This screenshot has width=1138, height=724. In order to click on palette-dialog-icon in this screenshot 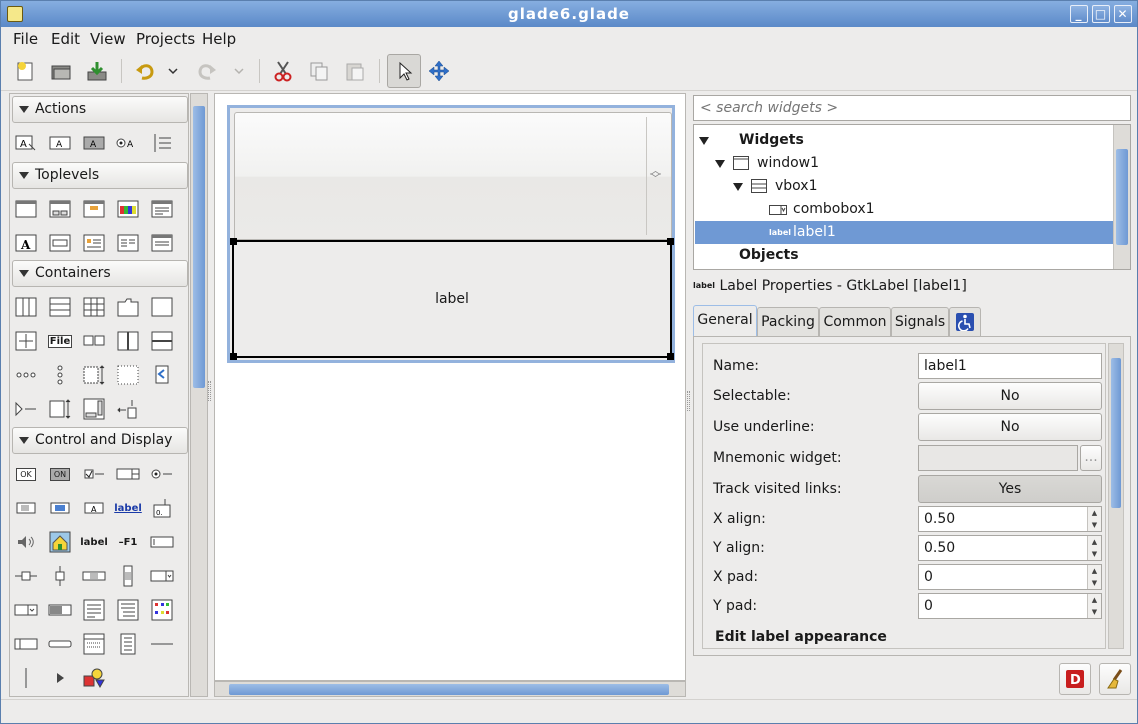, I will do `click(60, 209)`.